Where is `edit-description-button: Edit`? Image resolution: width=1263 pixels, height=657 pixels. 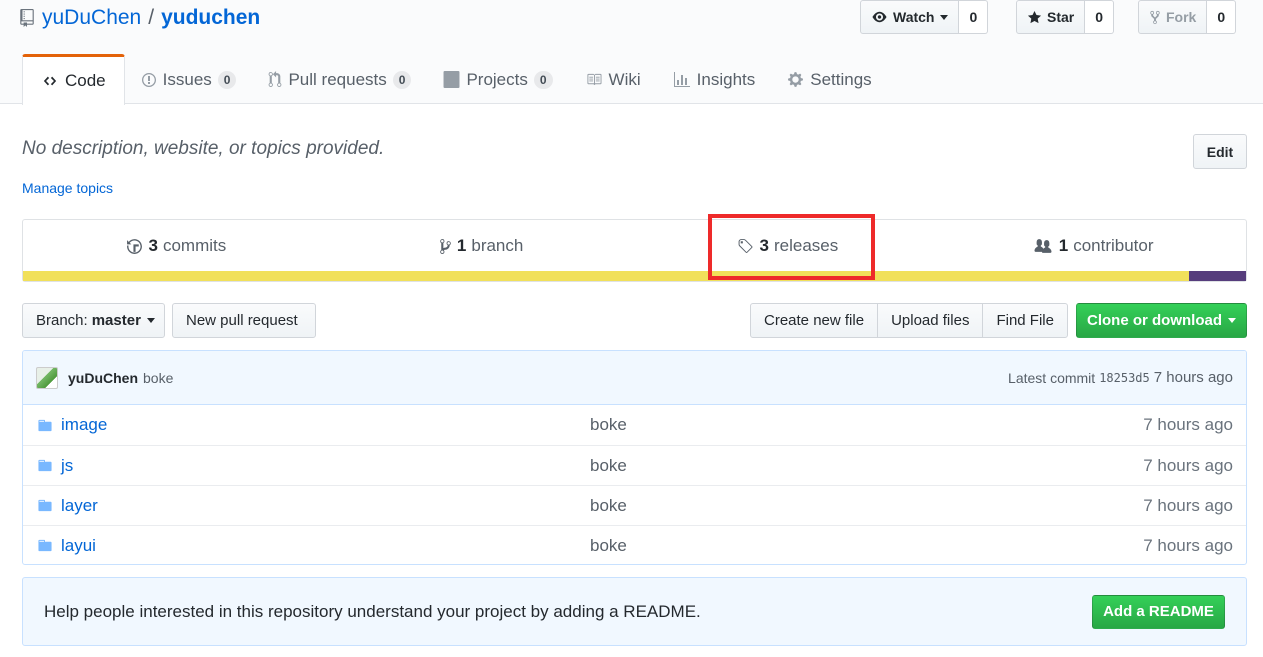 edit-description-button: Edit is located at coordinates (1220, 151).